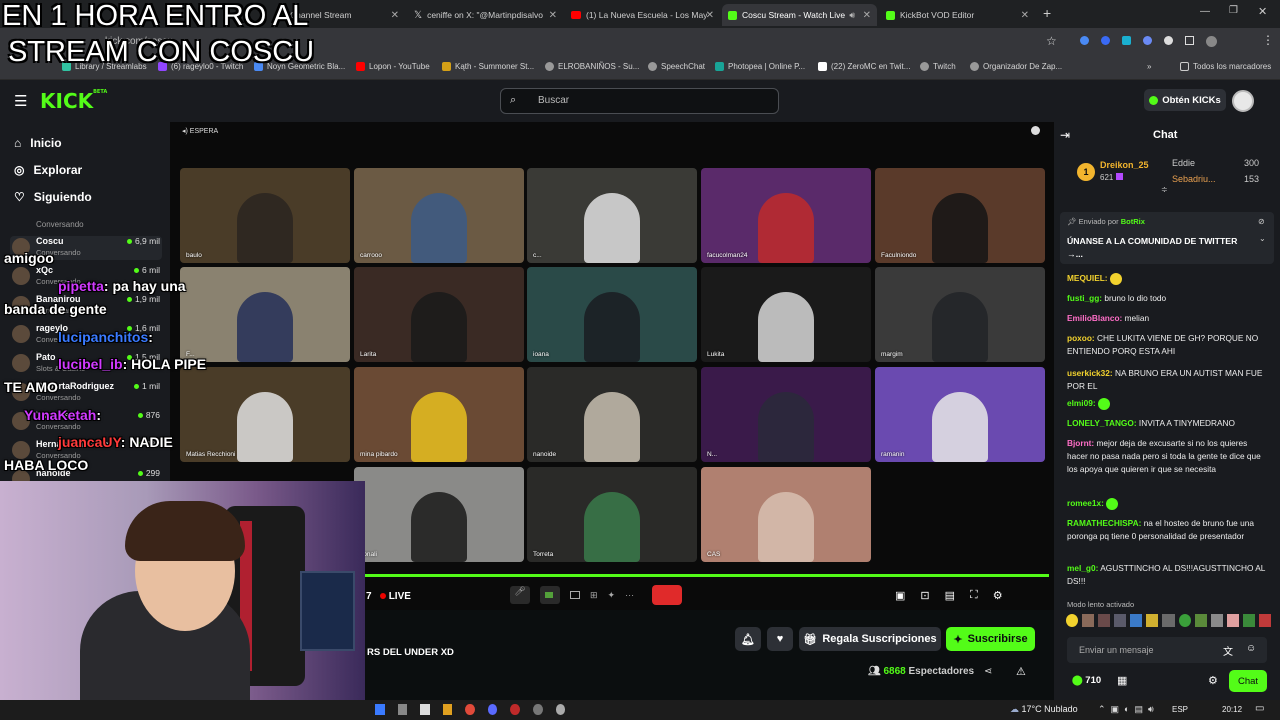  What do you see at coordinates (780, 639) in the screenshot?
I see `follow-button: ♥` at bounding box center [780, 639].